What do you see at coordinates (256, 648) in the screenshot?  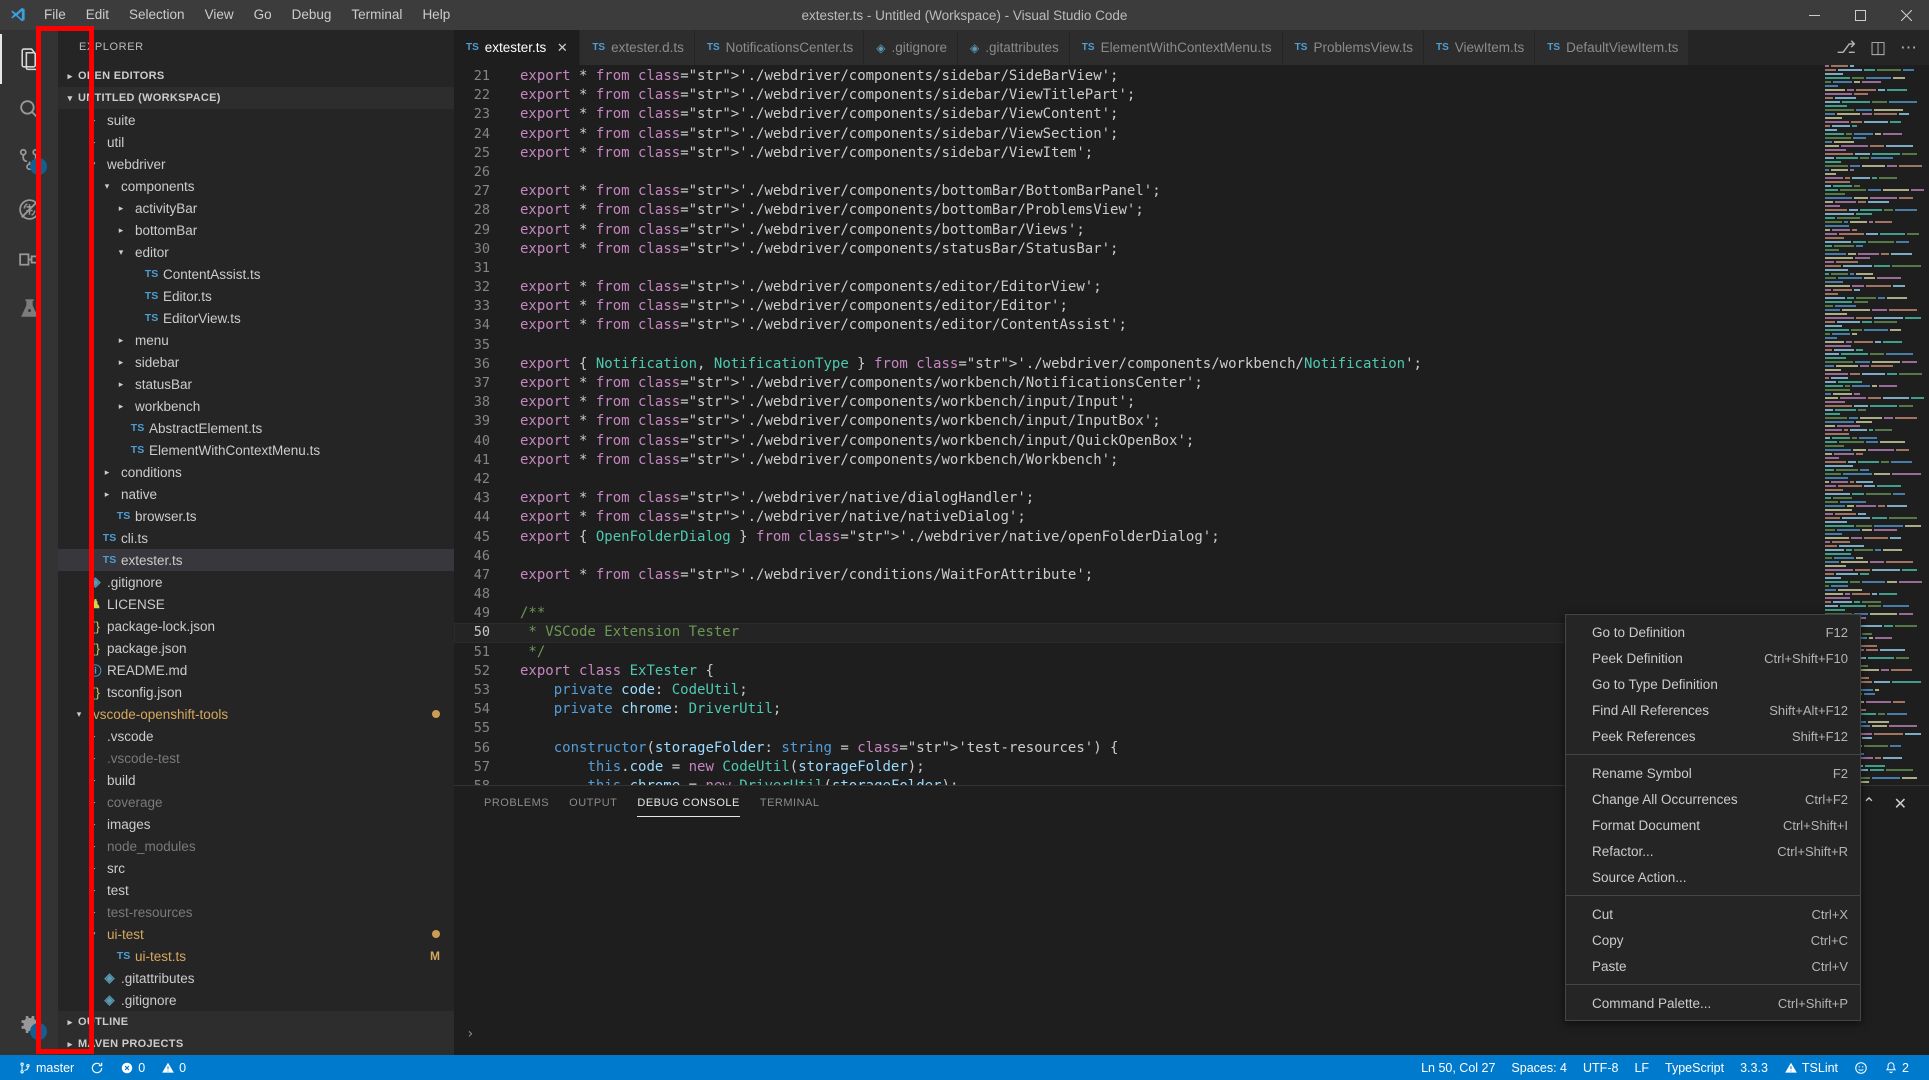 I see `tree-file-row: ▸{}package.json` at bounding box center [256, 648].